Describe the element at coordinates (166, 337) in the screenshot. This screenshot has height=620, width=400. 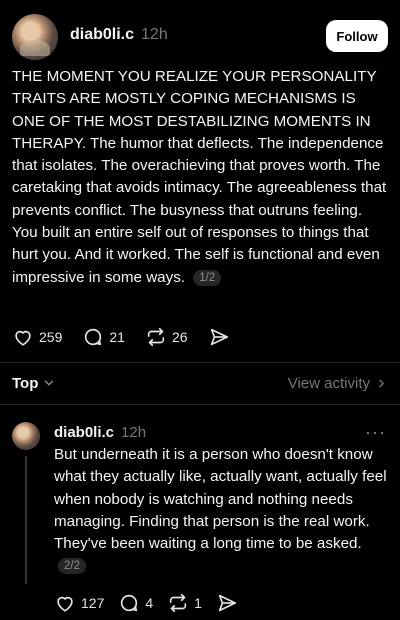
I see `repost-button: 26` at that location.